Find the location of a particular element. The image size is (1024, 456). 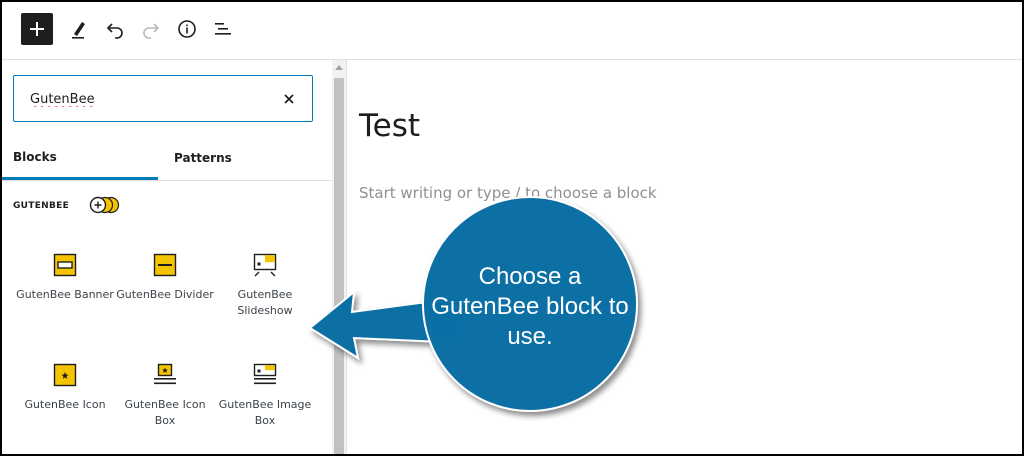

image-box-icon is located at coordinates (265, 374).